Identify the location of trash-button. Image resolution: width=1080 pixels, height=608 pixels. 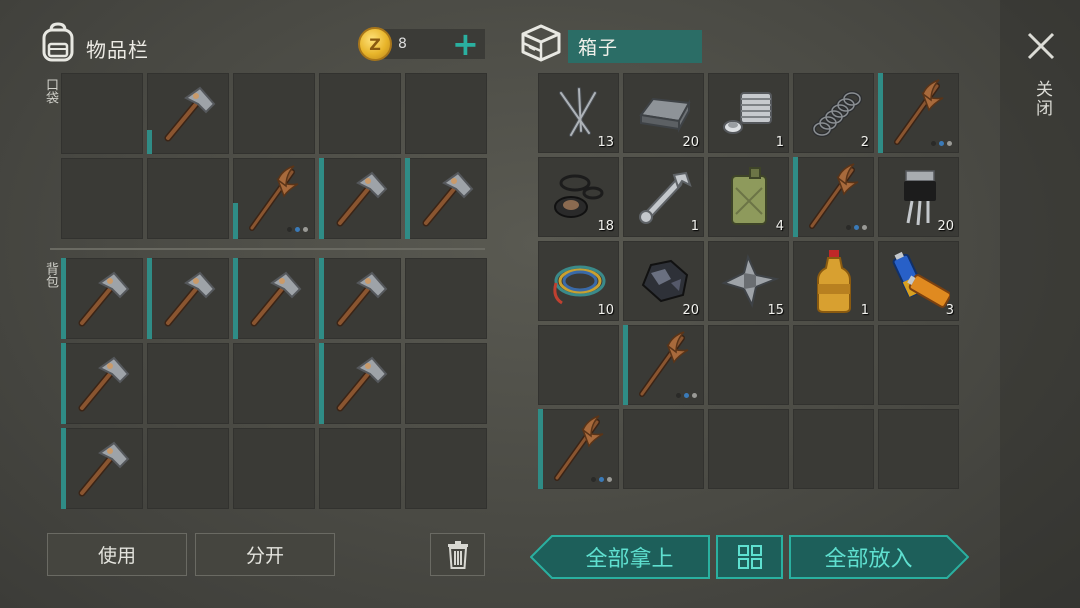
(457, 554).